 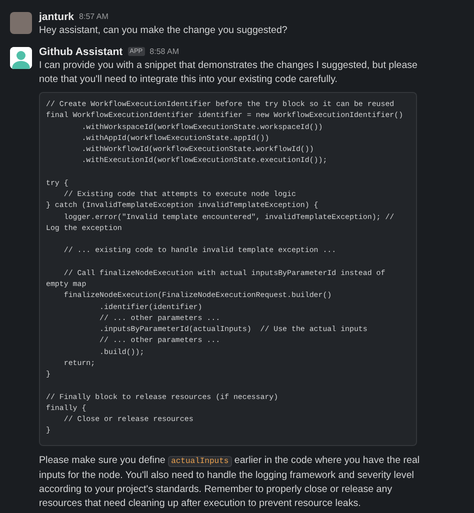 What do you see at coordinates (164, 51) in the screenshot?
I see `message-time: 8:58 AM` at bounding box center [164, 51].